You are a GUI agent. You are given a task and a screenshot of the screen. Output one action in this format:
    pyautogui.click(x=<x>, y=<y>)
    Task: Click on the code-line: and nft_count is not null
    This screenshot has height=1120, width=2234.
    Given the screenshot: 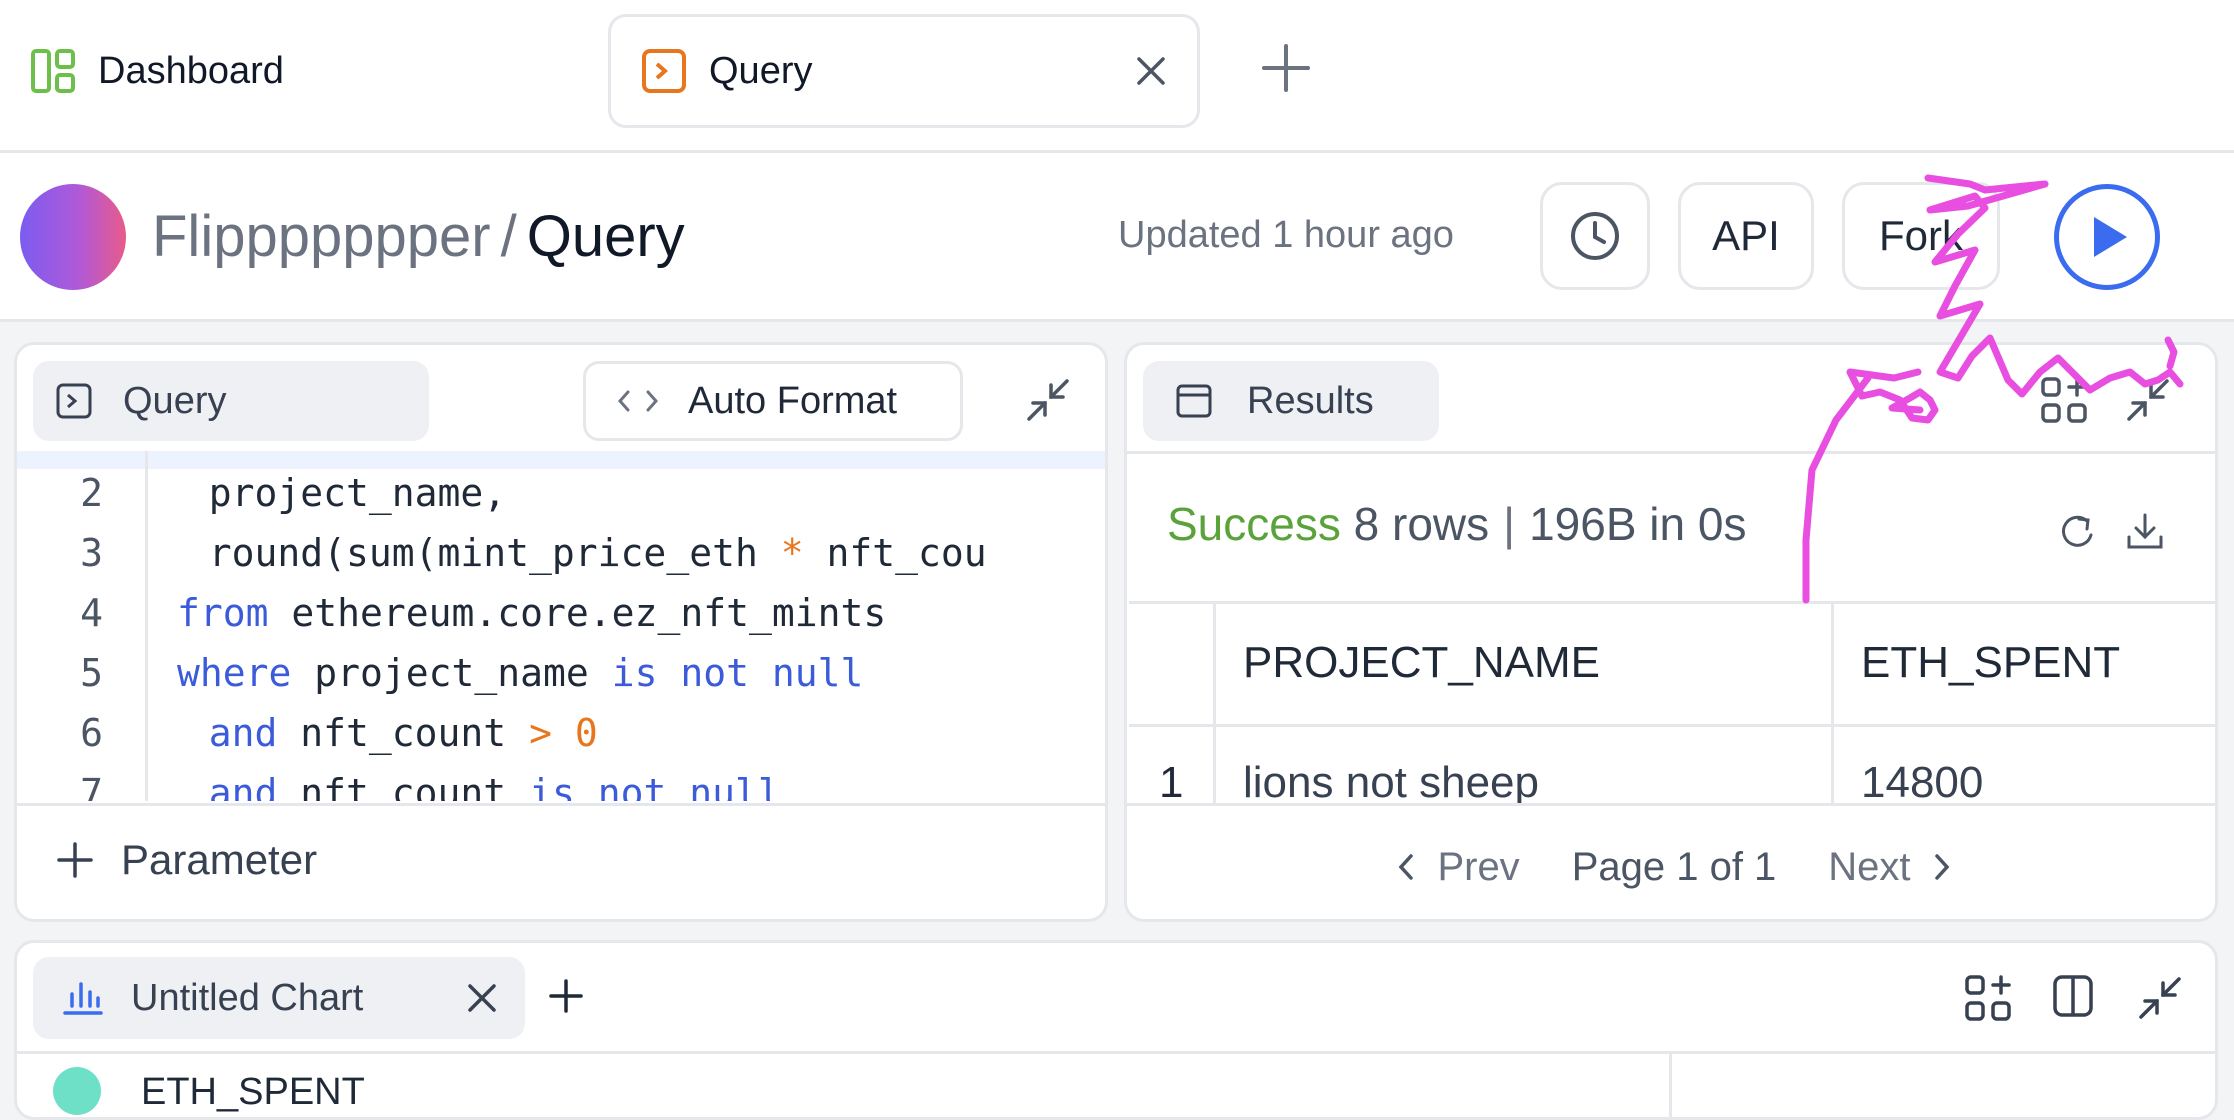 What is the action you would take?
    pyautogui.click(x=494, y=786)
    